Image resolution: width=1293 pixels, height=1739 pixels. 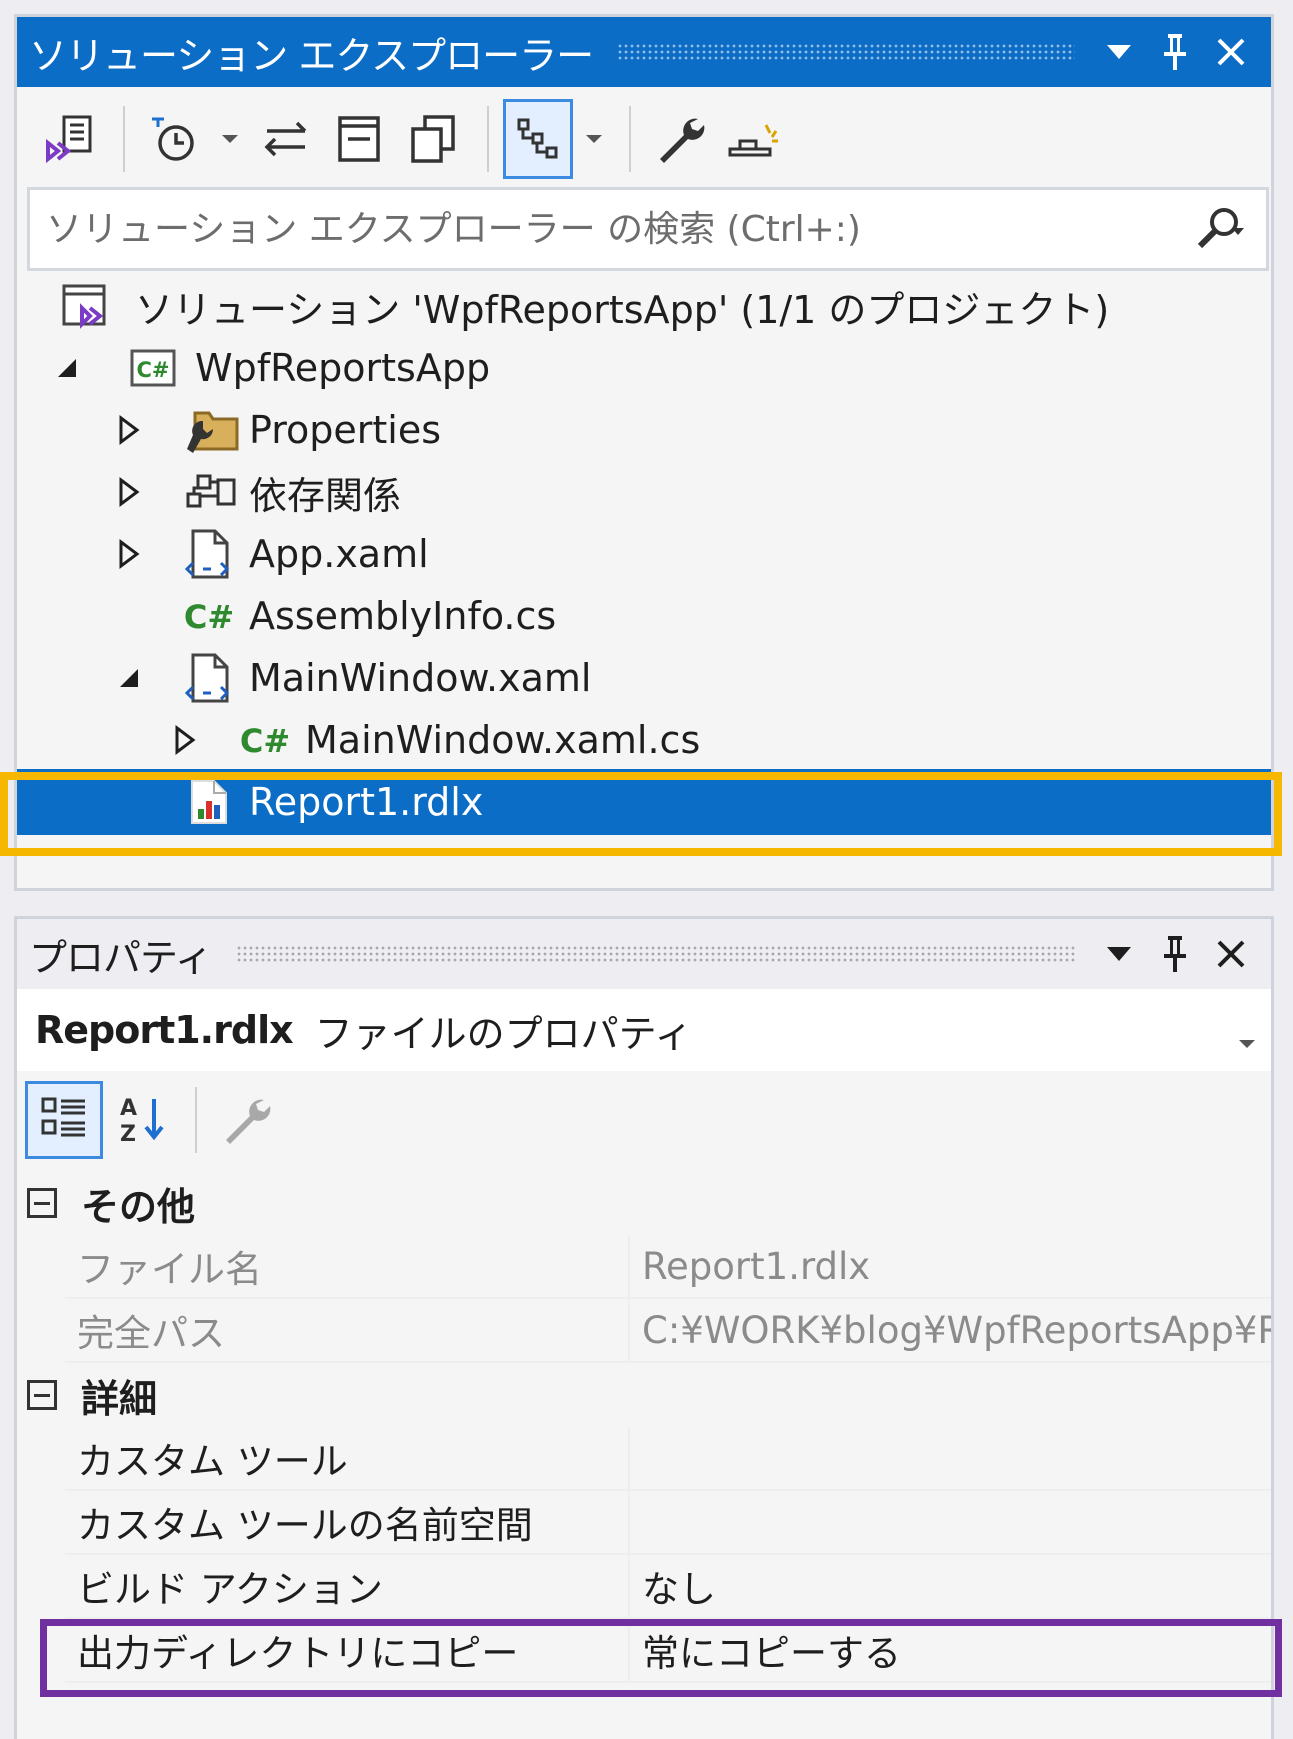 I want to click on categorized-view-icon, so click(x=64, y=1120).